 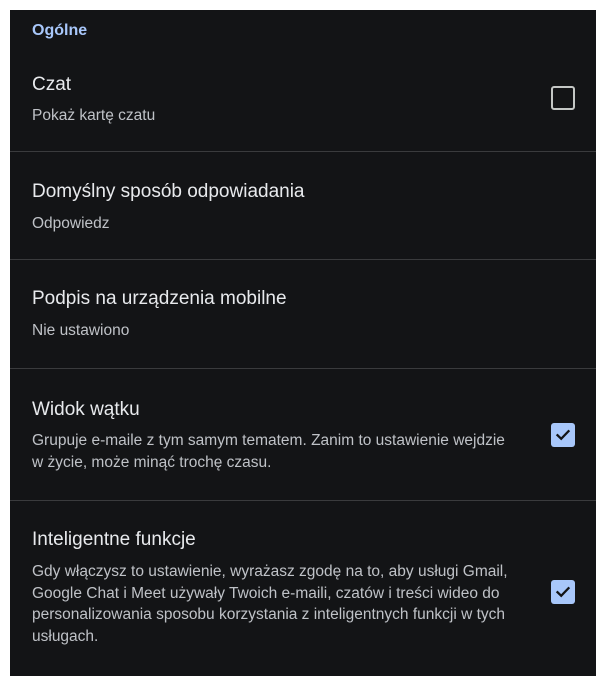 What do you see at coordinates (168, 191) in the screenshot?
I see `setting-title: Domyślny sposób odpowiadania` at bounding box center [168, 191].